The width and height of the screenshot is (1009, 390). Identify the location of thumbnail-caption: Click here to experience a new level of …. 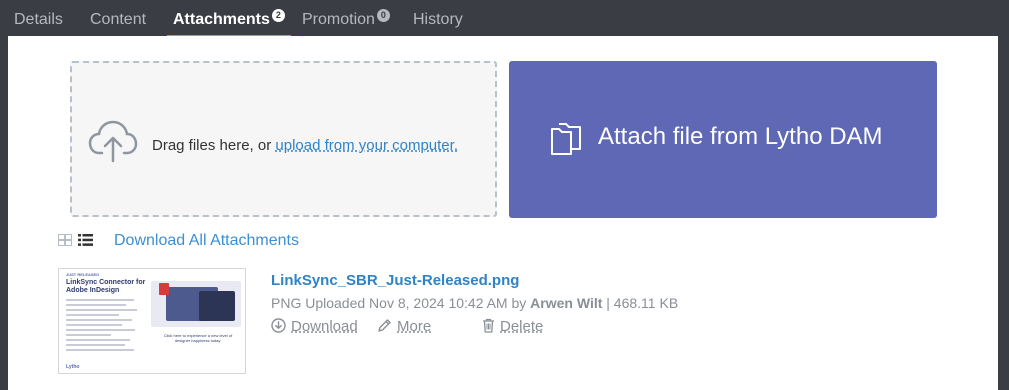
(198, 338).